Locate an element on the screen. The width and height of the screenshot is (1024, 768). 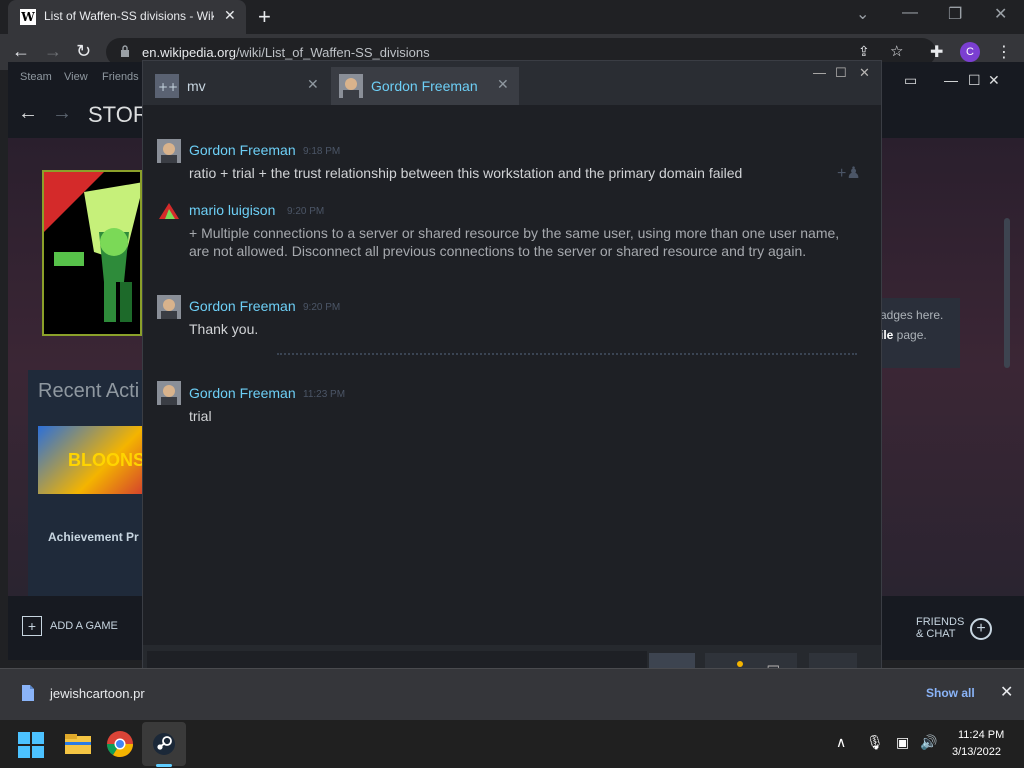
windows-taskbar: ∧ 🎙 ▣ 🔊 11:24 PM 3/13/2022 is located at coordinates (512, 744).